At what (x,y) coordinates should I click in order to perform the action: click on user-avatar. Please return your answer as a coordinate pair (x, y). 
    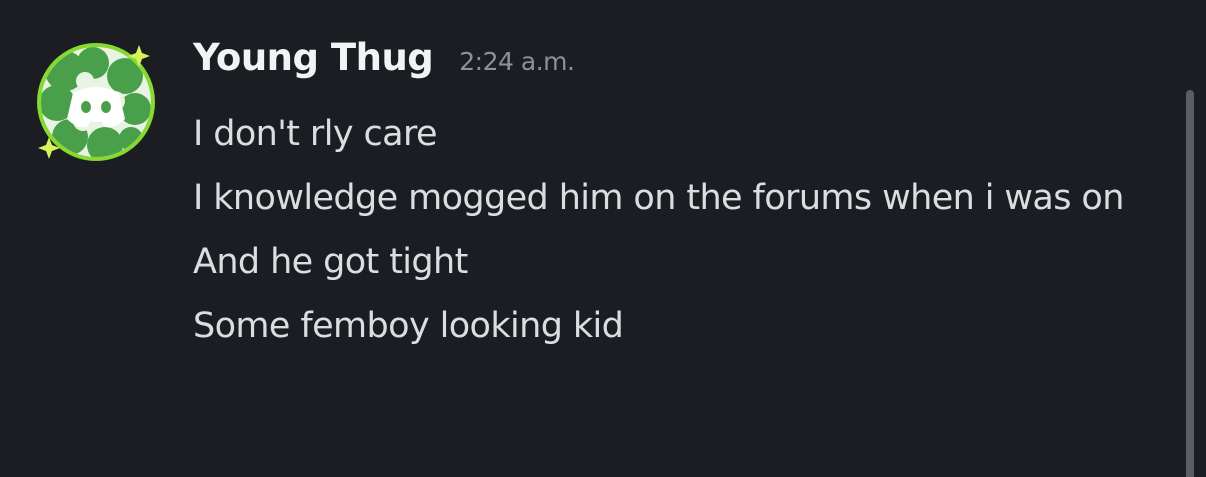
    Looking at the image, I should click on (96, 102).